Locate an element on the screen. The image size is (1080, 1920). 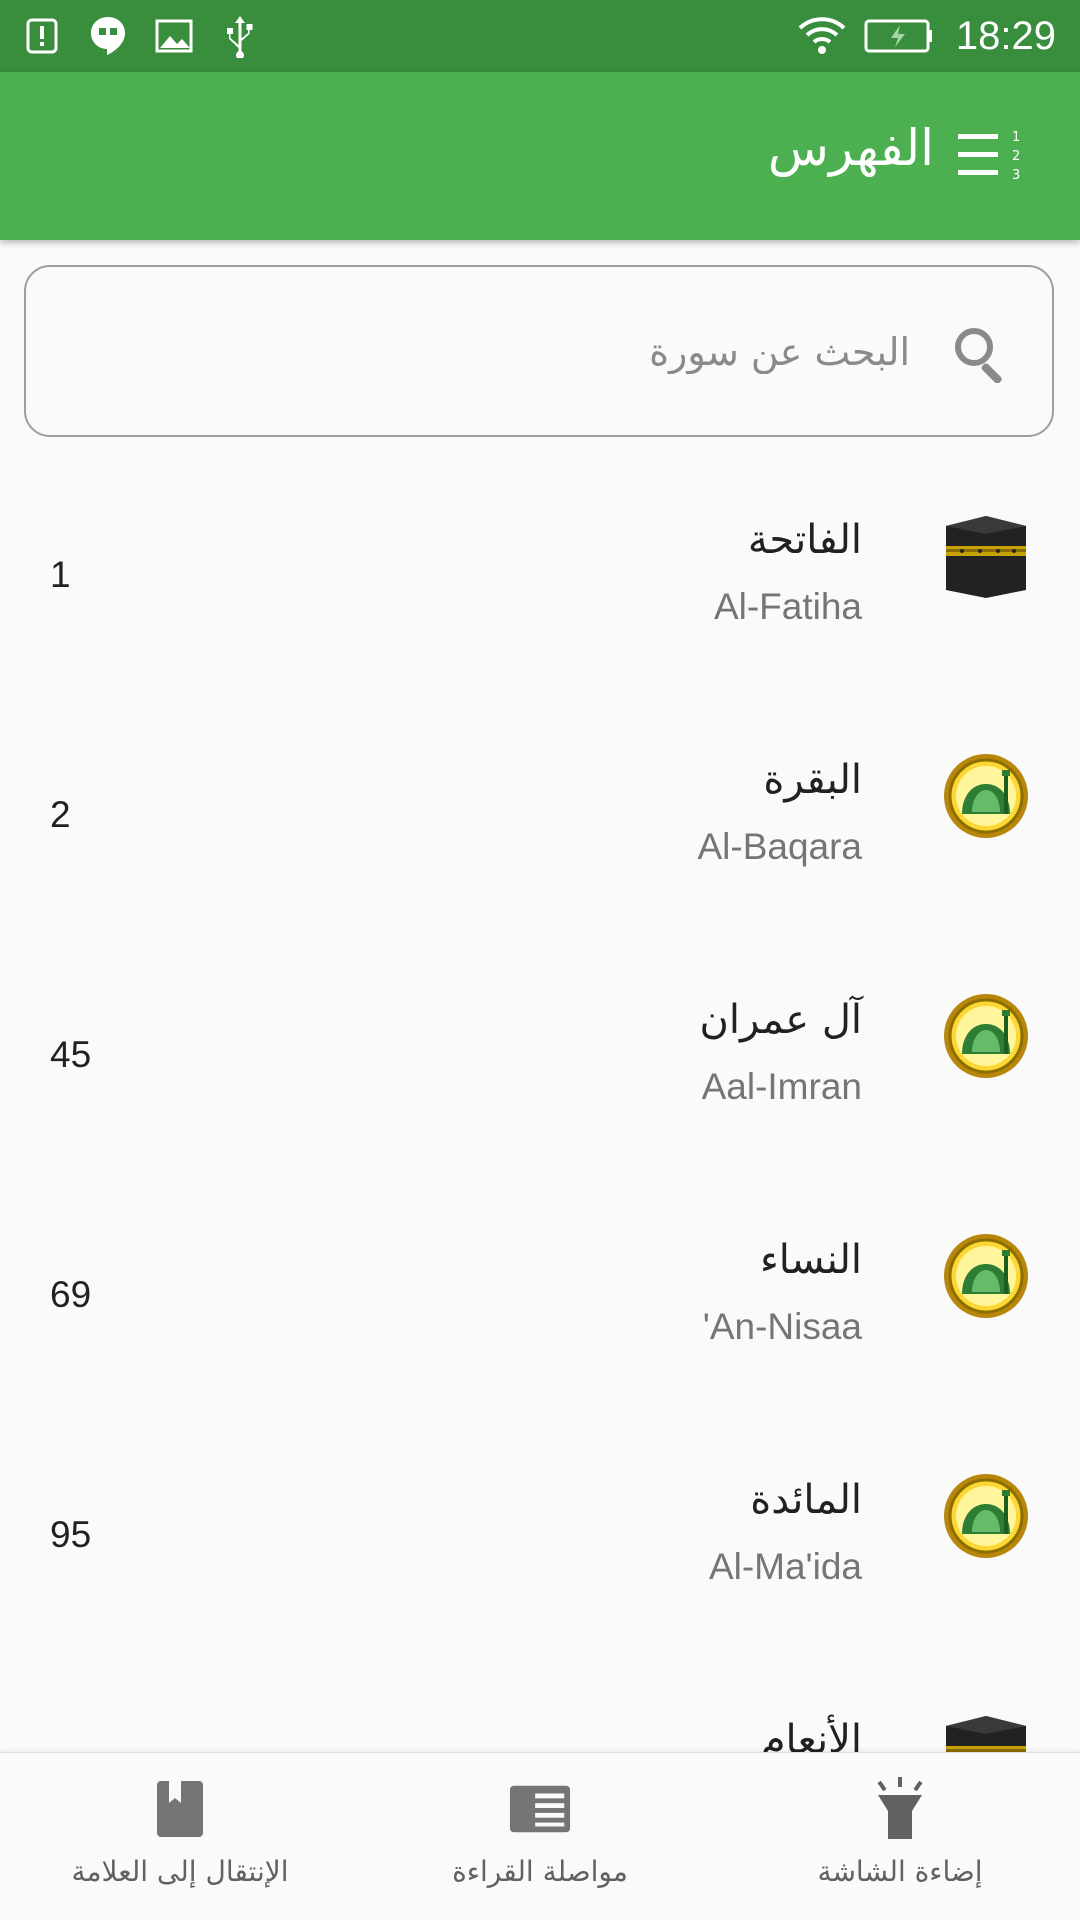
nav-label: مواصلة القراءة is located at coordinates (540, 1871).